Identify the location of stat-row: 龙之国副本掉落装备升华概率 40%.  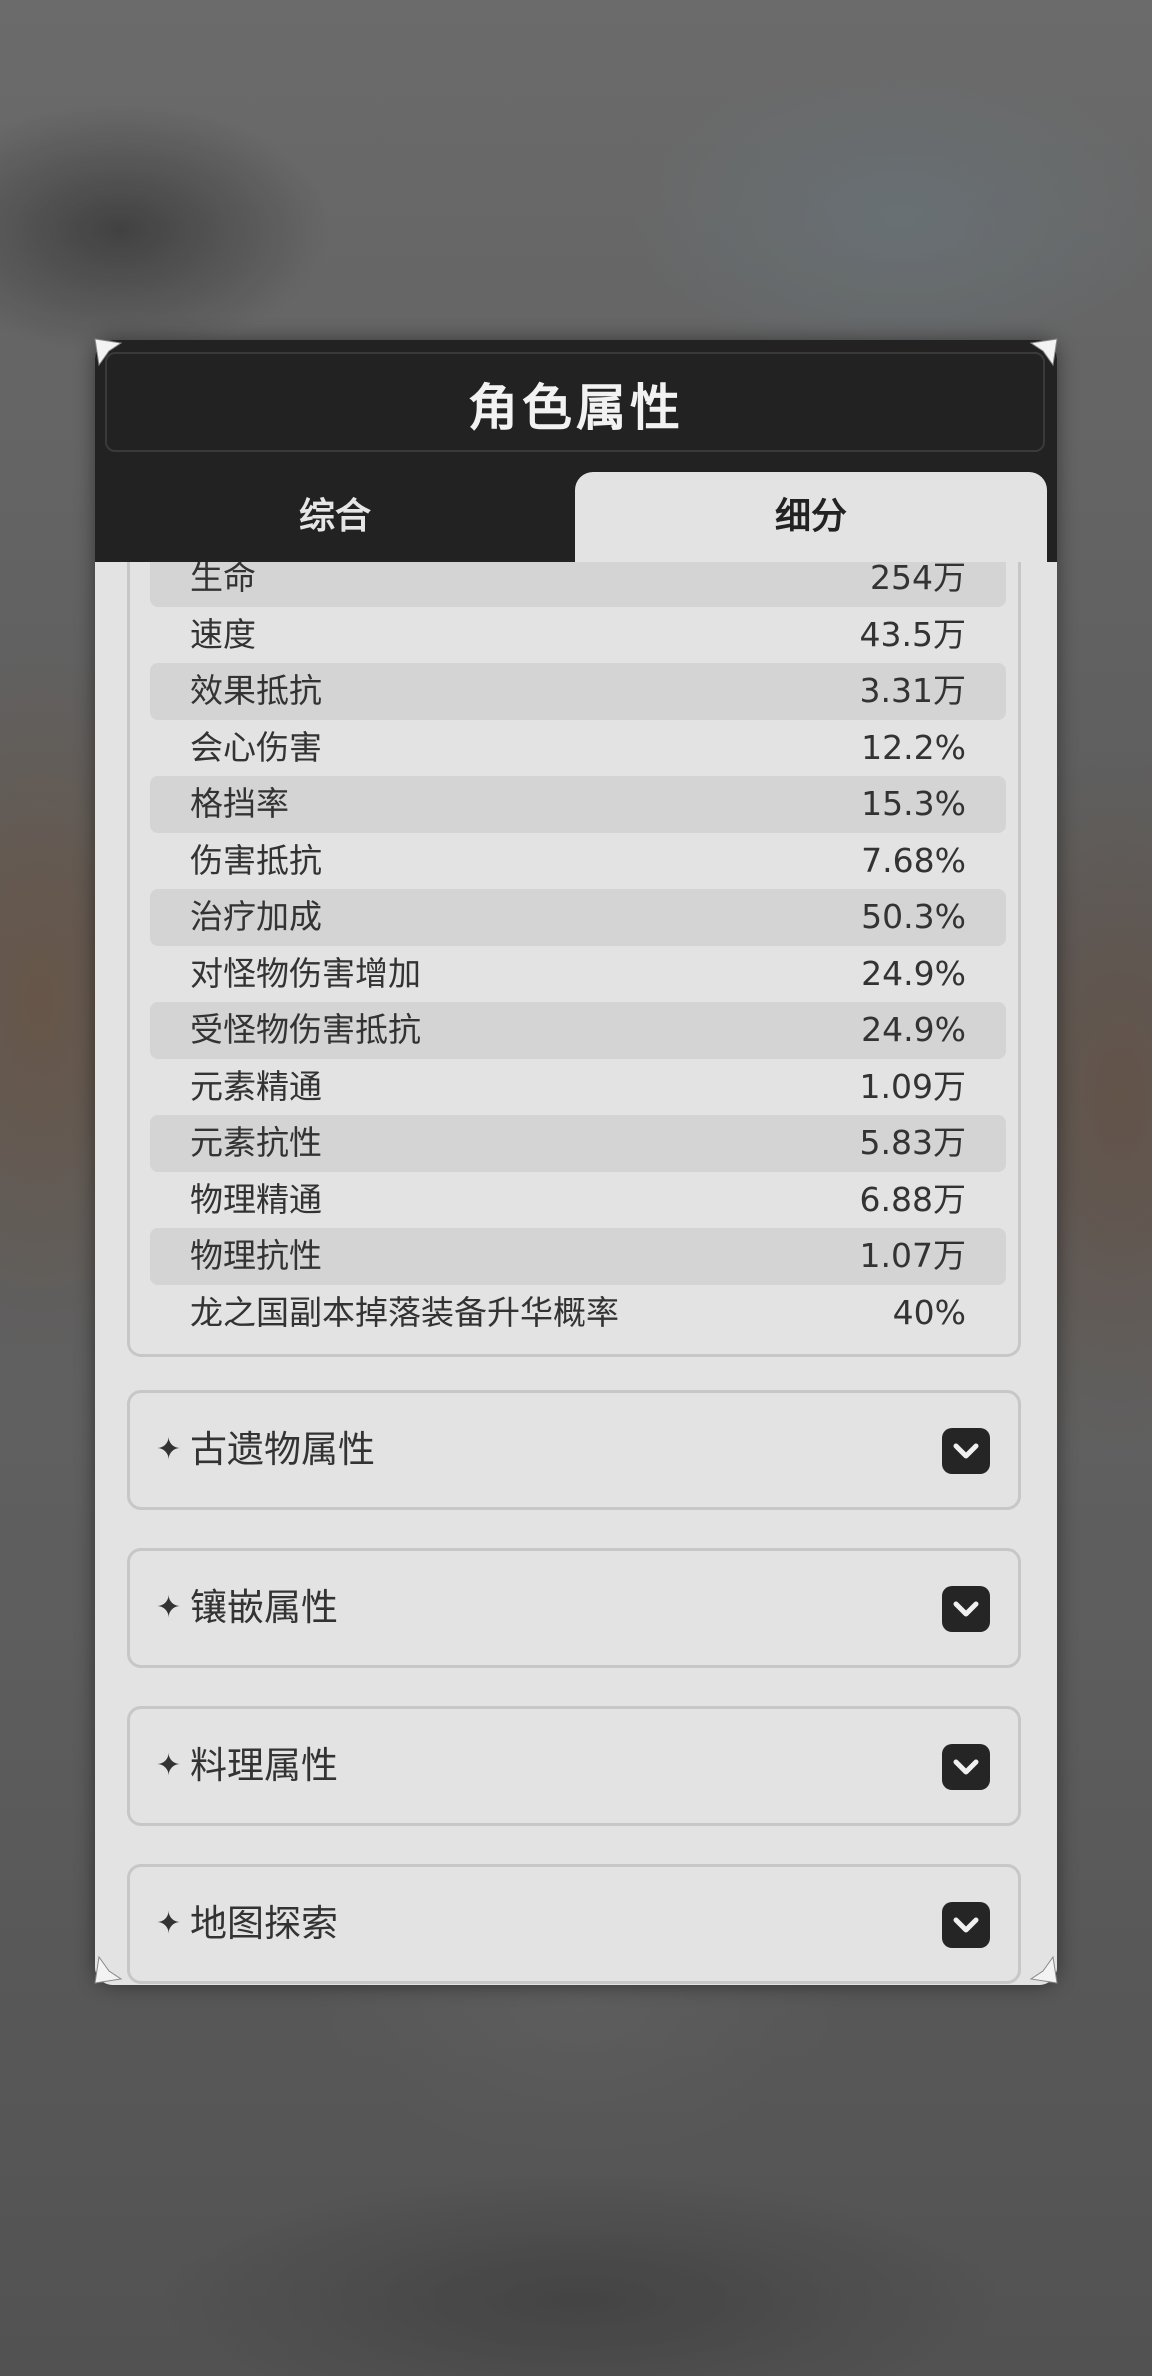
(578, 1313).